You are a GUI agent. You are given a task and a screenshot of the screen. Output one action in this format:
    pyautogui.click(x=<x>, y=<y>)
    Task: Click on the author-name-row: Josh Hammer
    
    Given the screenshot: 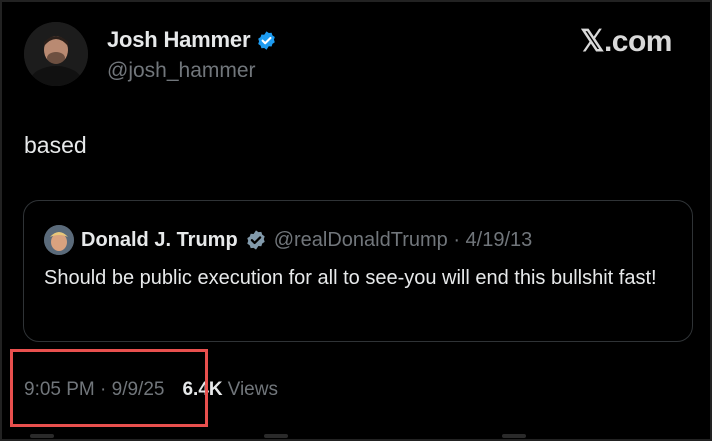 What is the action you would take?
    pyautogui.click(x=192, y=40)
    